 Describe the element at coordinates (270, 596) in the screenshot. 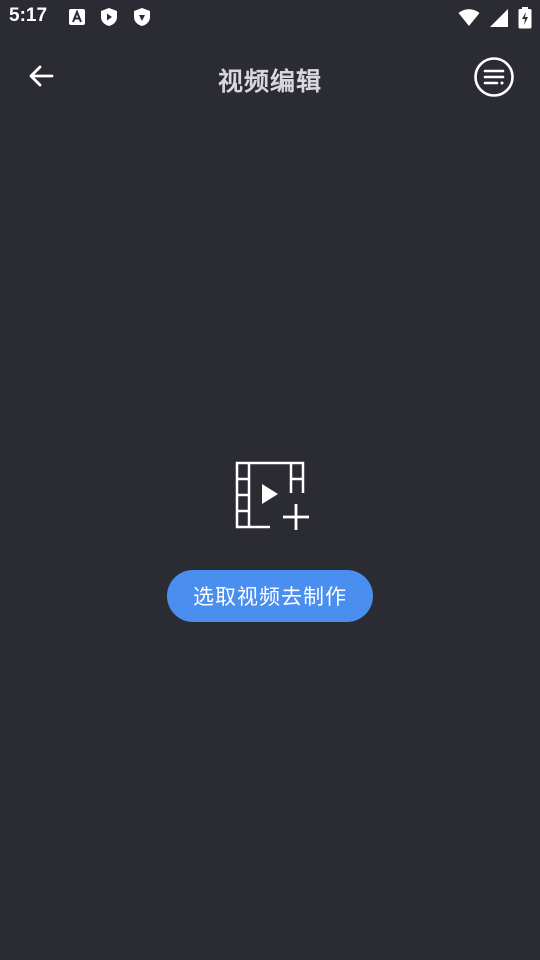

I see `select-video-button: 选取视频去制作` at that location.